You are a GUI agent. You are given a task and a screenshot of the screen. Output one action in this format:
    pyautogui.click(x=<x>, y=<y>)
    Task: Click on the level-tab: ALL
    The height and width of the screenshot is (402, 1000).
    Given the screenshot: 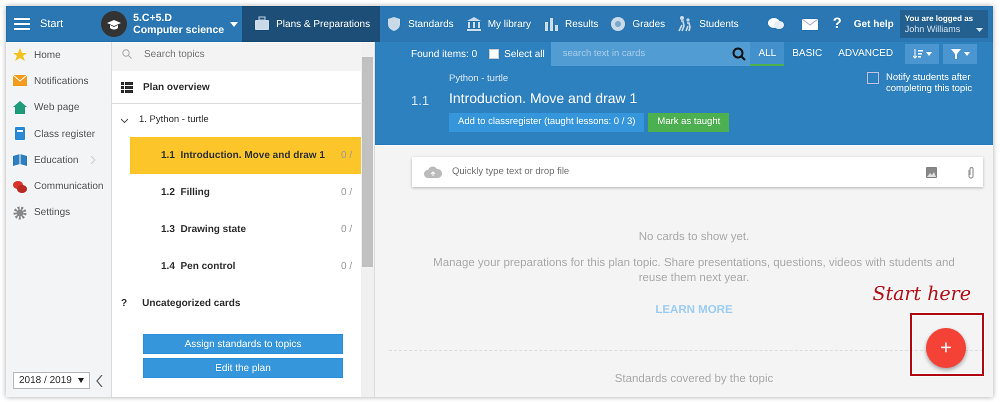 What is the action you would take?
    pyautogui.click(x=767, y=54)
    